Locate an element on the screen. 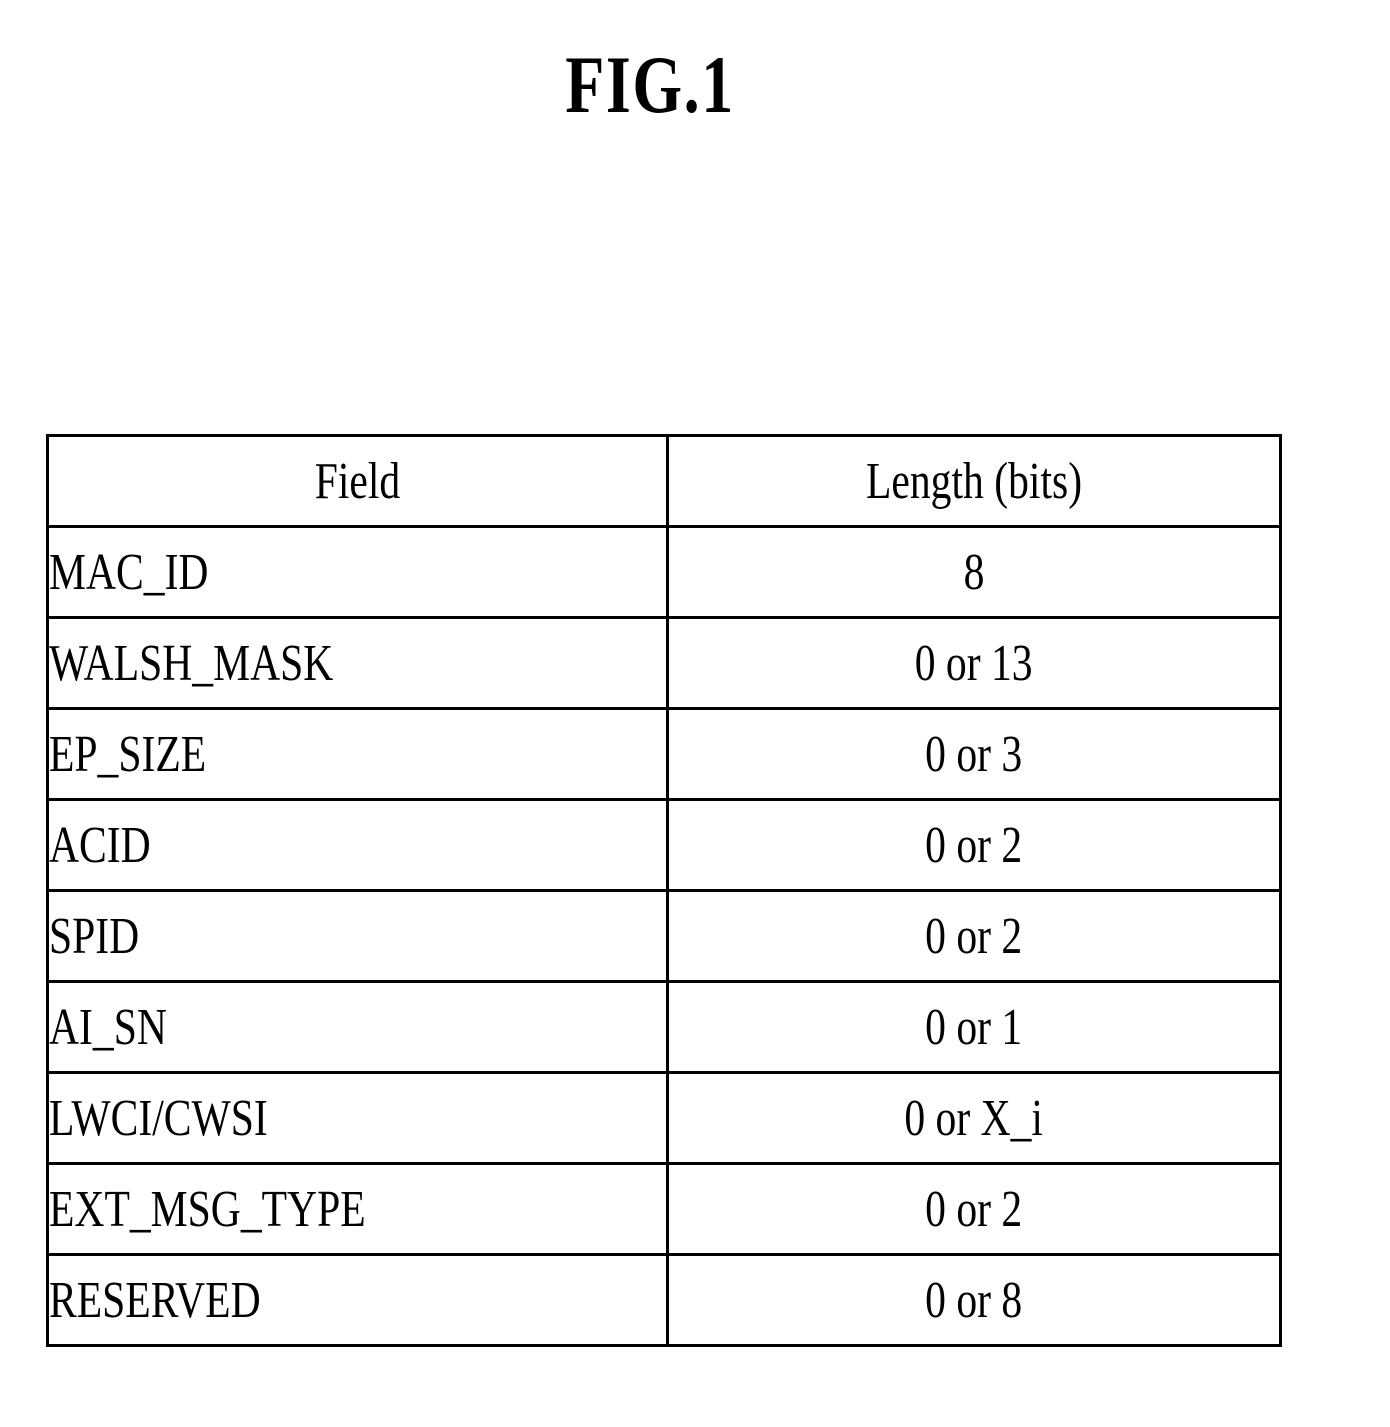 The width and height of the screenshot is (1390, 1427). field-name: AI_SN is located at coordinates (108, 1027).